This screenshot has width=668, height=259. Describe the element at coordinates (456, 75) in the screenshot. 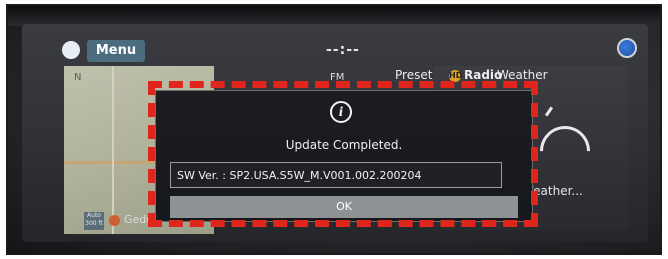

I see `hd-radio-icon: HD` at that location.